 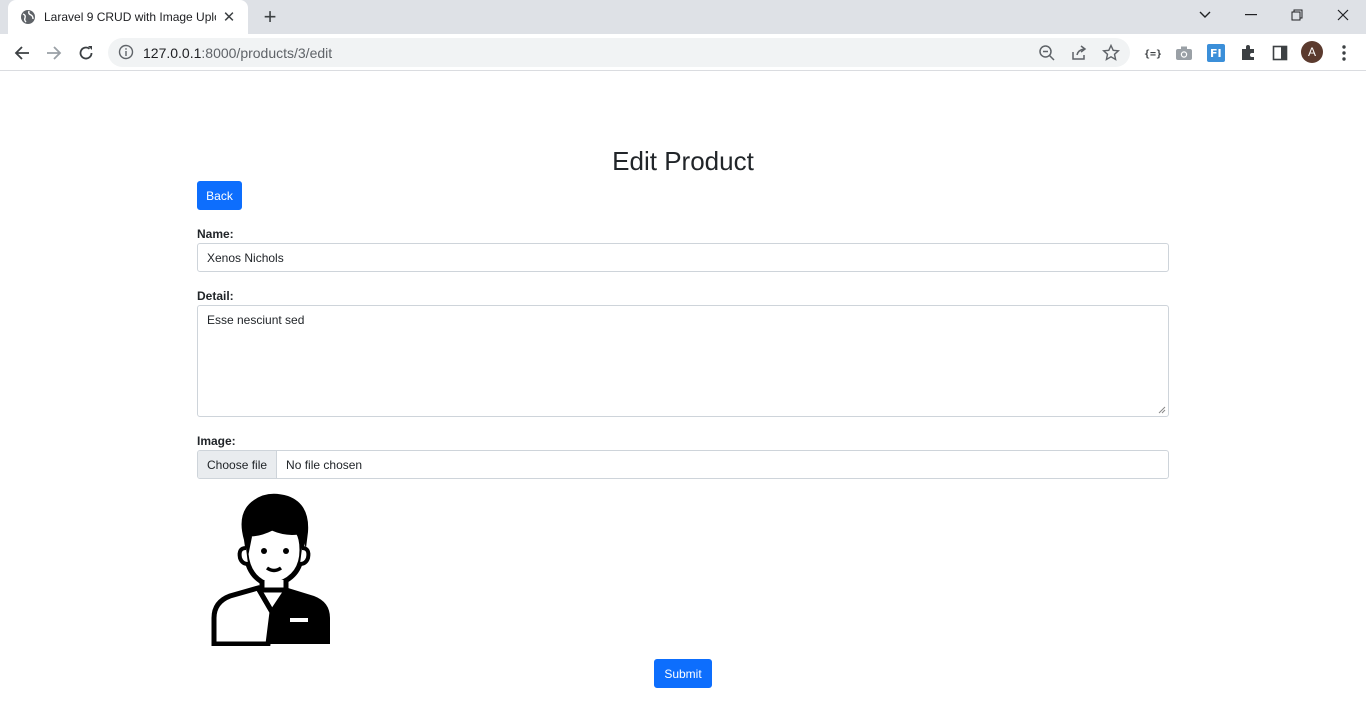 I want to click on puzzle-extensions-icon, so click(x=1248, y=53).